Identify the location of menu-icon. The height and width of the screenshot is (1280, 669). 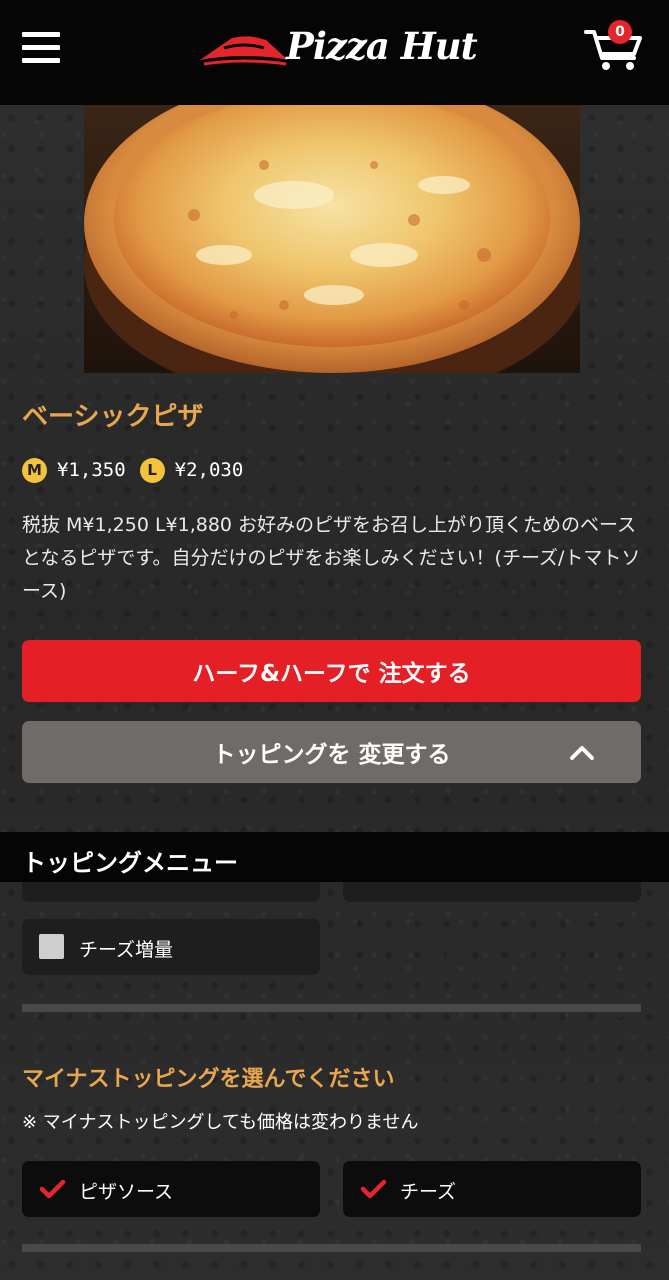
(41, 48).